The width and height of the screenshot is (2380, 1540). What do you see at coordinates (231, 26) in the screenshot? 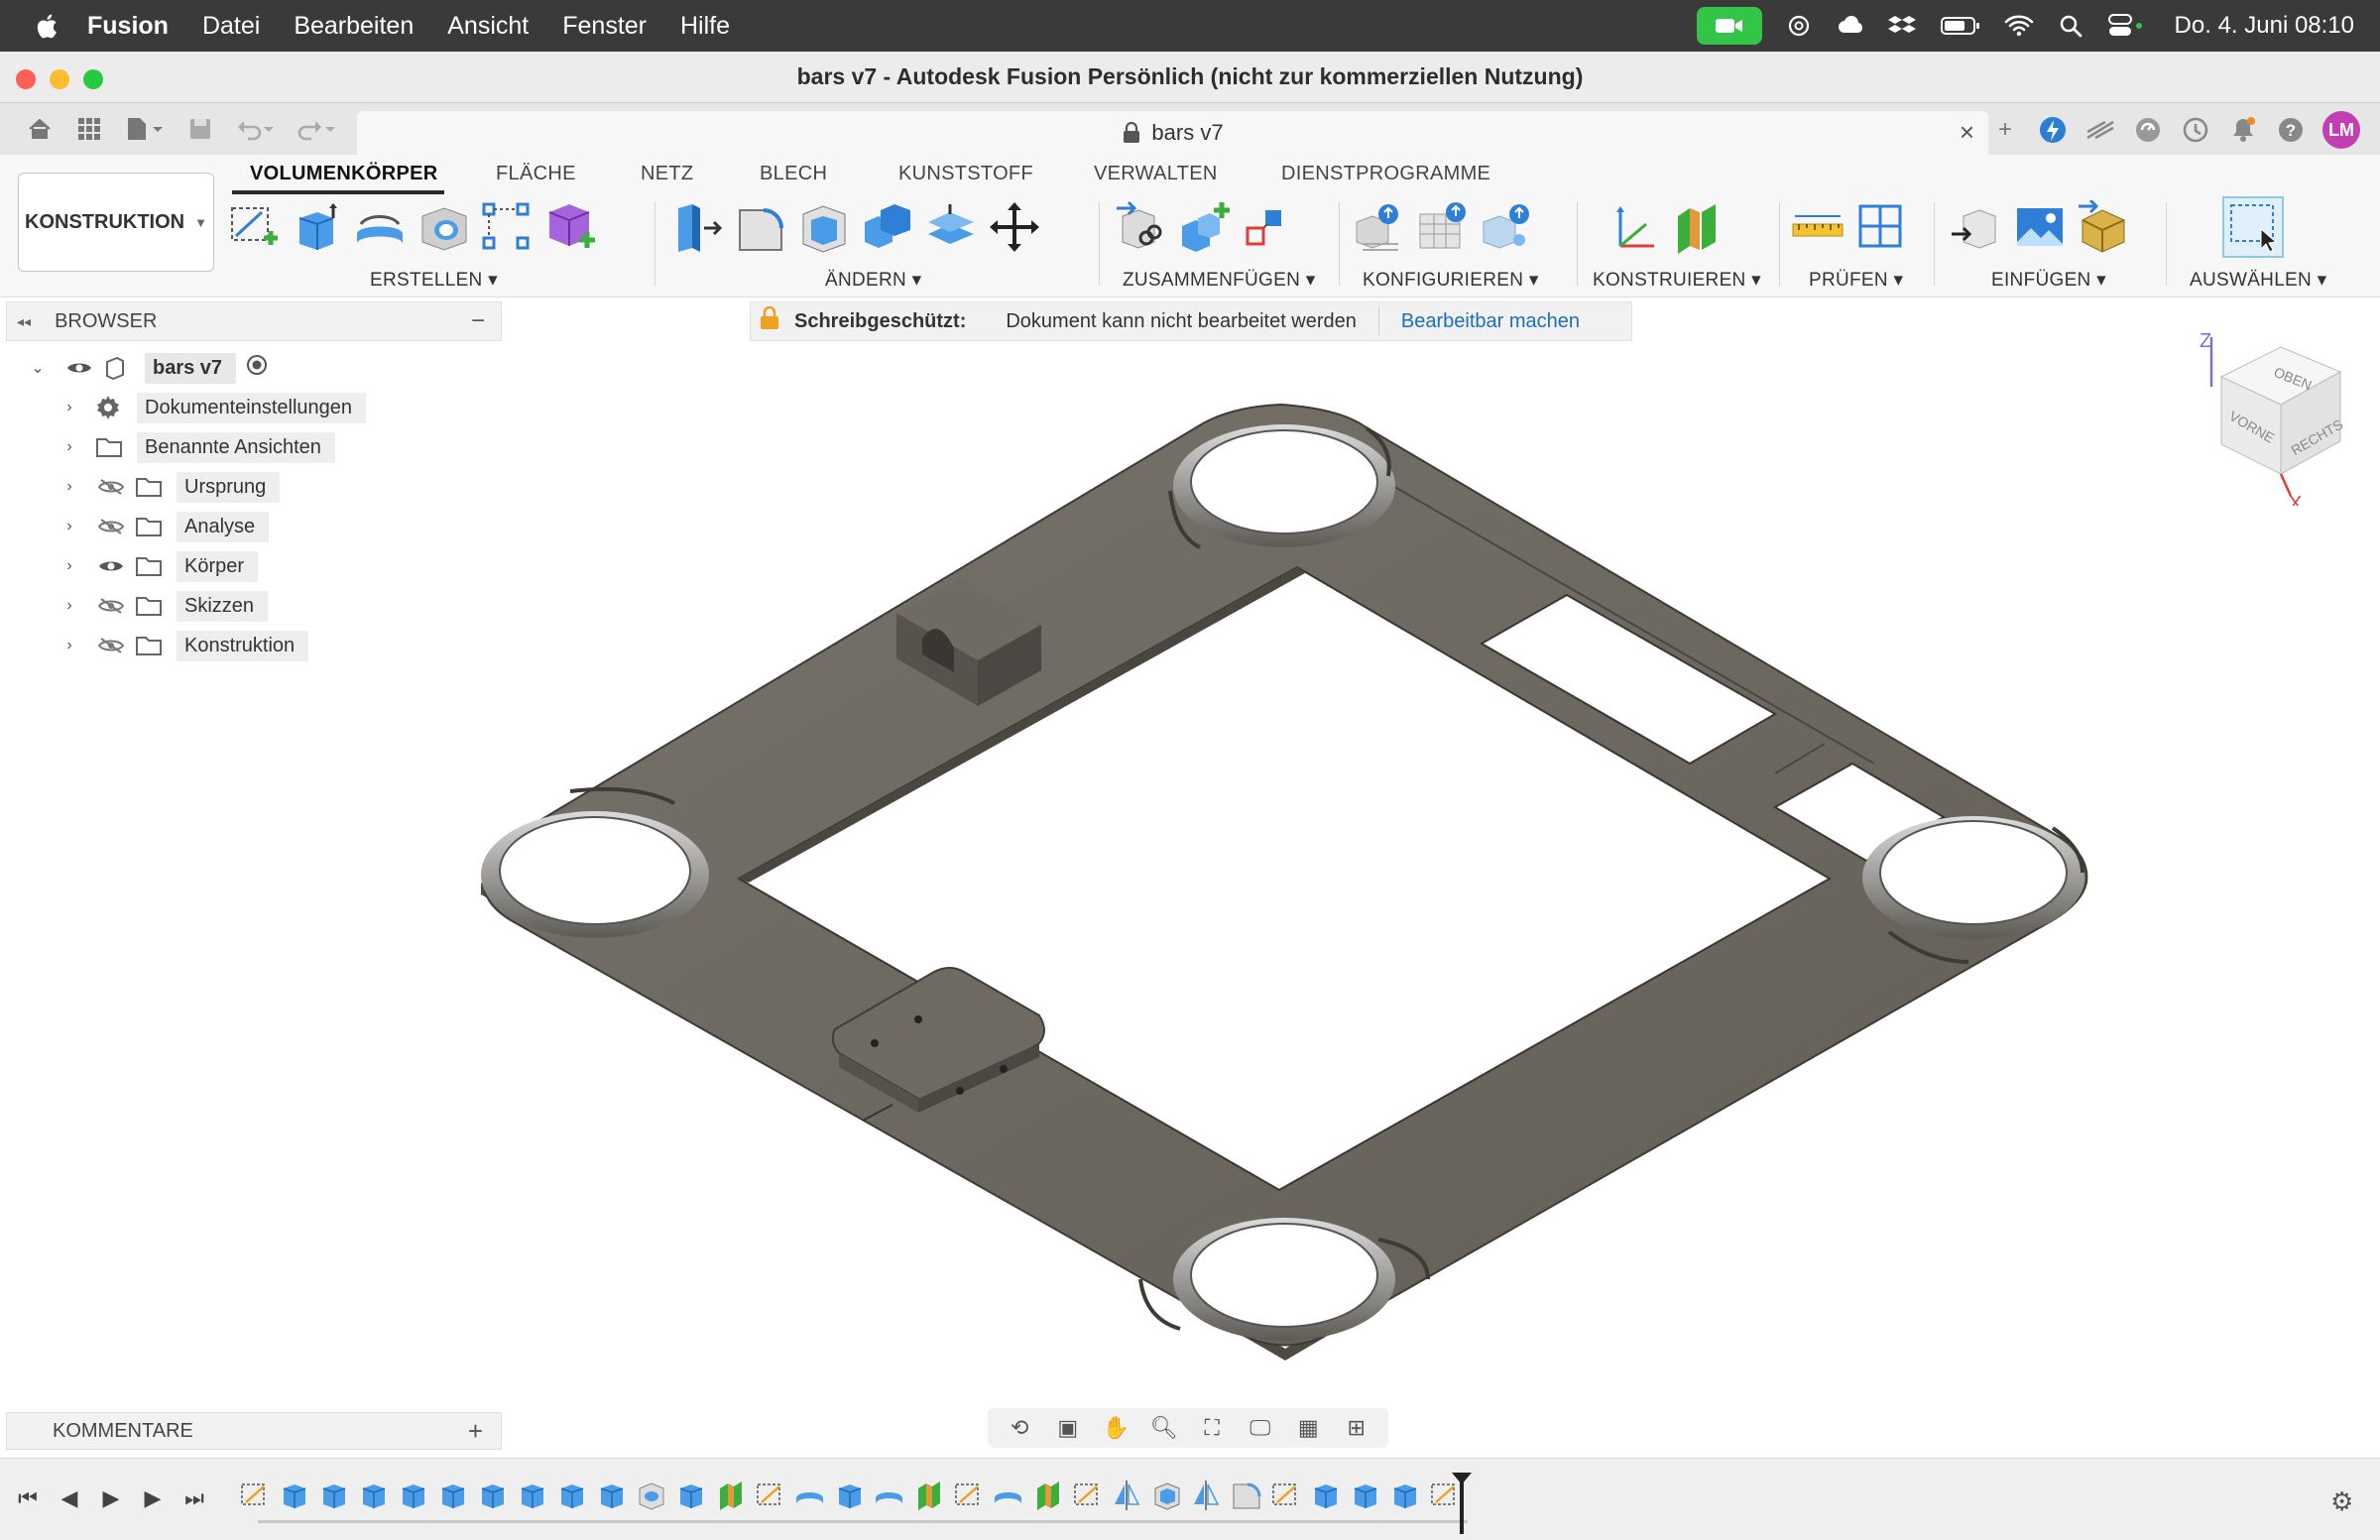
I see `menu-datei: Datei` at bounding box center [231, 26].